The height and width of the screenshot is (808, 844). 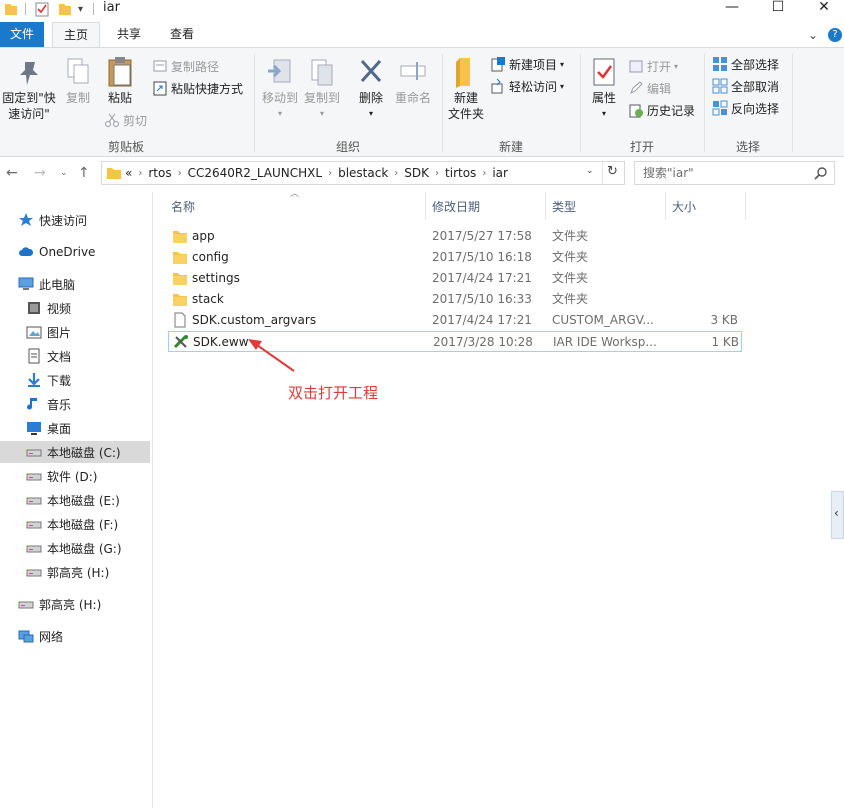 What do you see at coordinates (84, 173) in the screenshot?
I see `up-icon: ↑` at bounding box center [84, 173].